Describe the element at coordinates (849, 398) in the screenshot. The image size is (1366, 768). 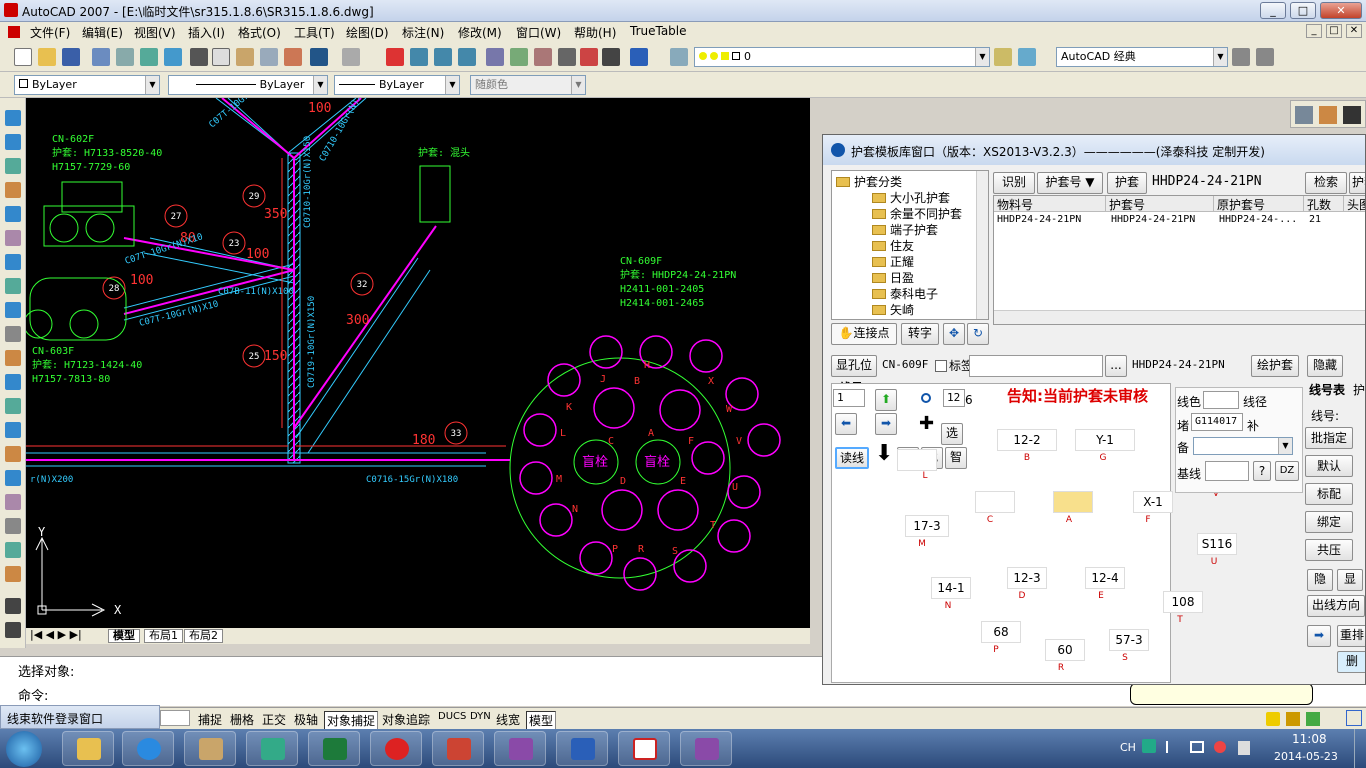
I see `spin-1: 1` at that location.